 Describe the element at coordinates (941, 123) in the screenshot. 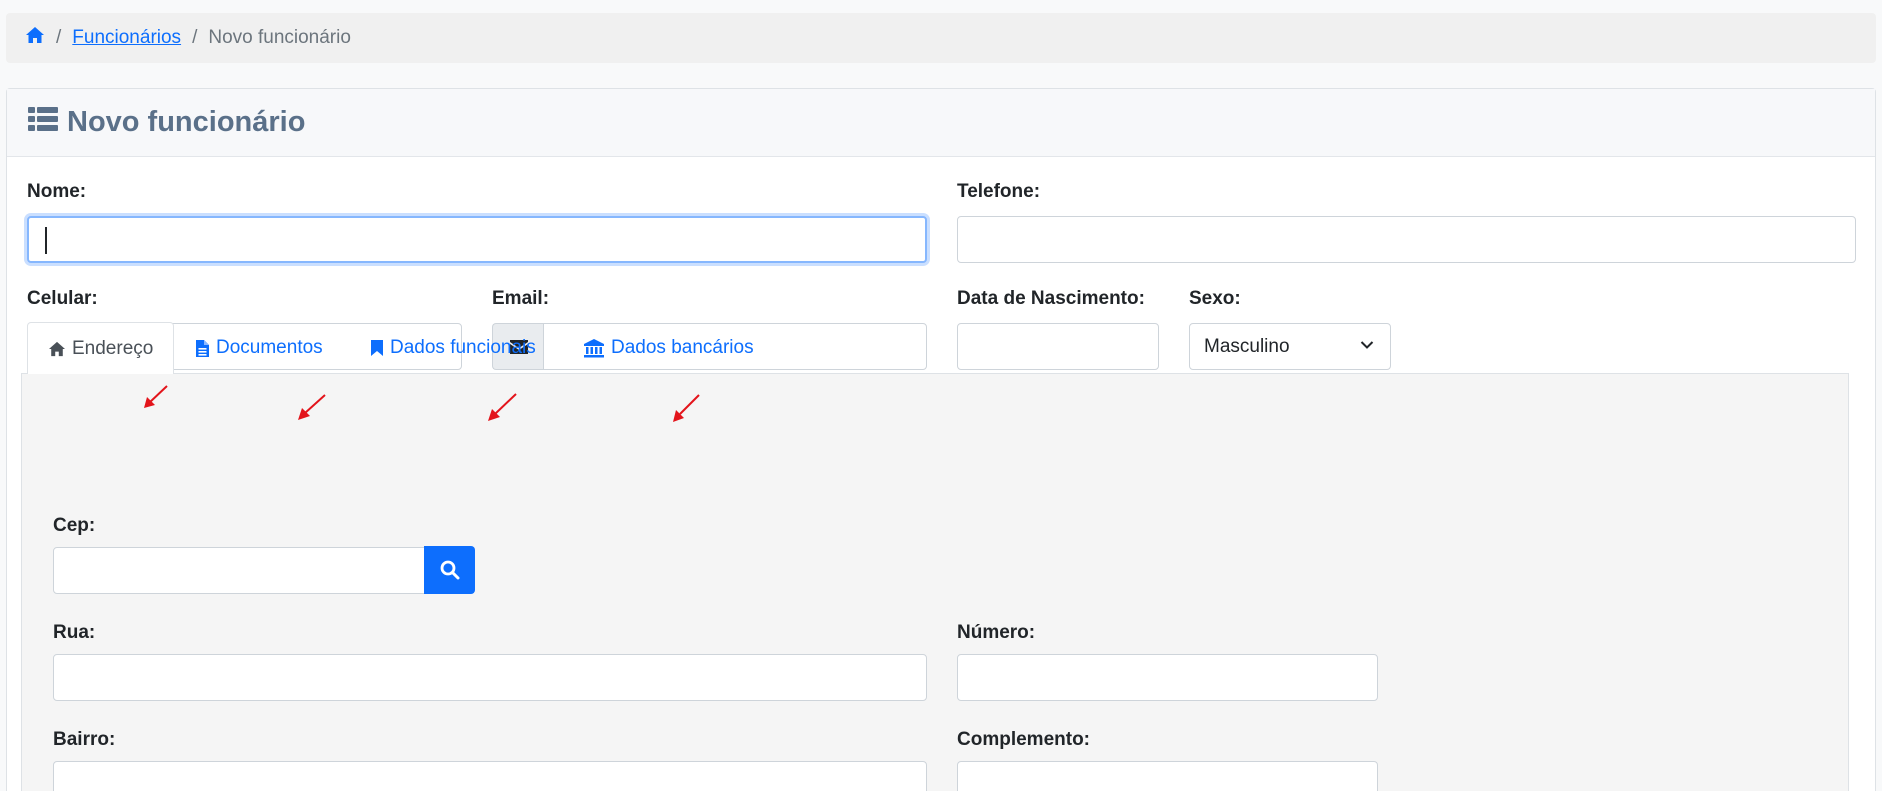

I see `card-header: Novo funcionário` at that location.